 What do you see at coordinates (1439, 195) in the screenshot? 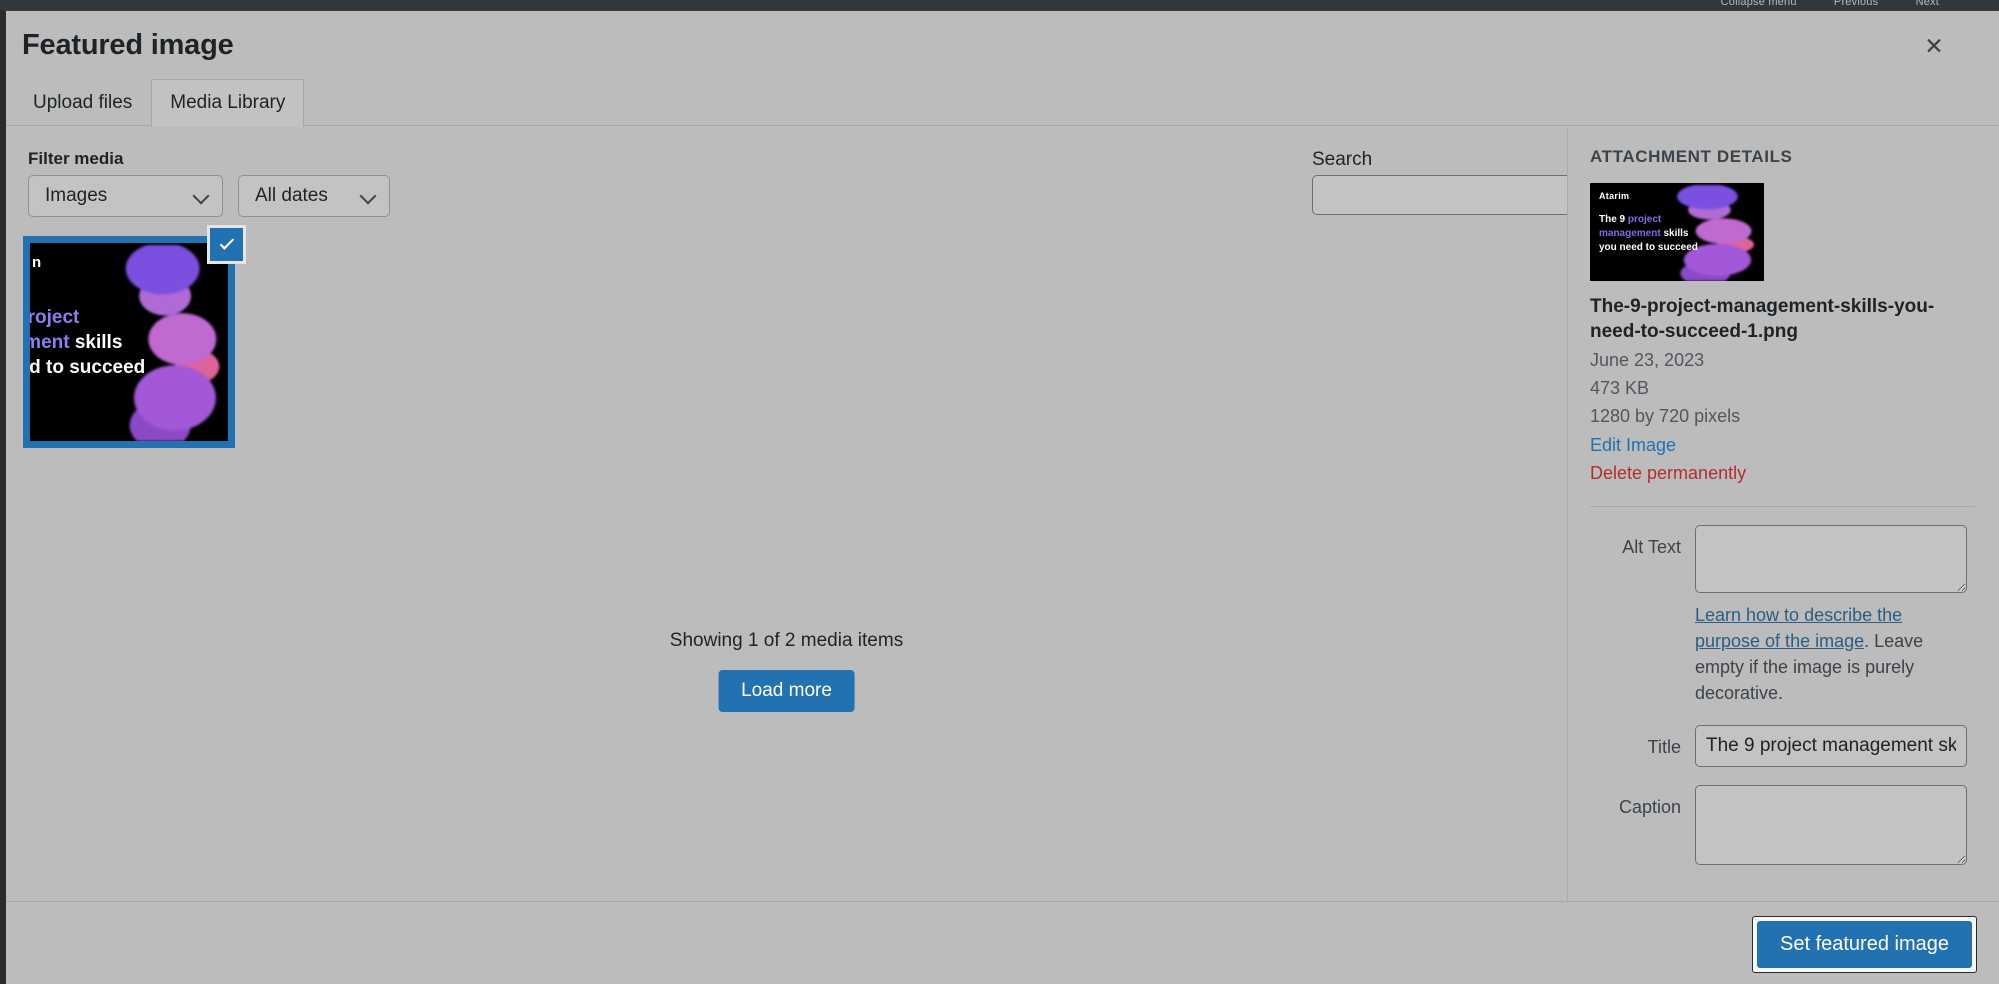
I see `search-input` at bounding box center [1439, 195].